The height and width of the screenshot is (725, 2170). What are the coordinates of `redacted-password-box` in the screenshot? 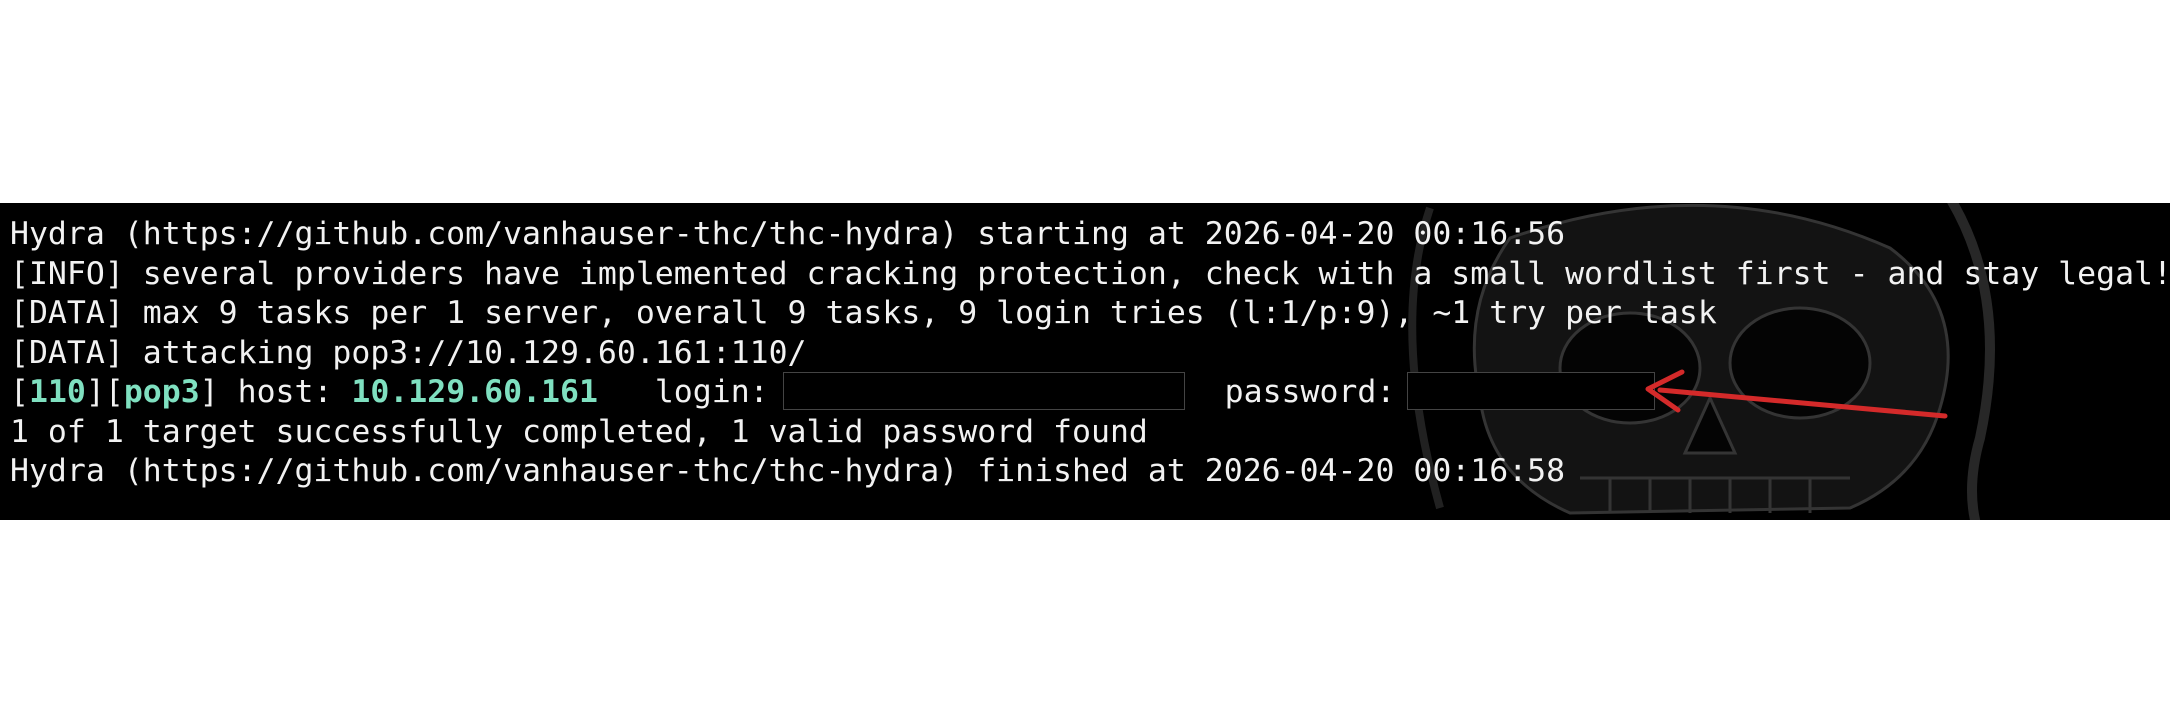 It's located at (1531, 391).